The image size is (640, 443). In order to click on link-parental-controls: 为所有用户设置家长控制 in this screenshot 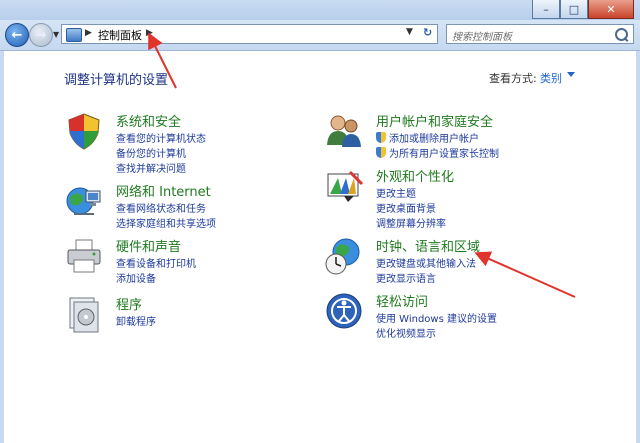, I will do `click(437, 152)`.